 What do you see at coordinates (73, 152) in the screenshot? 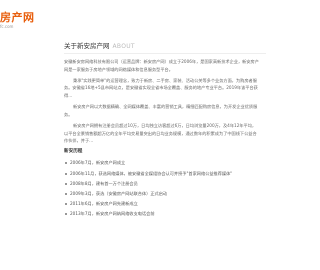
I see `history-heading: 新安历程` at bounding box center [73, 152].